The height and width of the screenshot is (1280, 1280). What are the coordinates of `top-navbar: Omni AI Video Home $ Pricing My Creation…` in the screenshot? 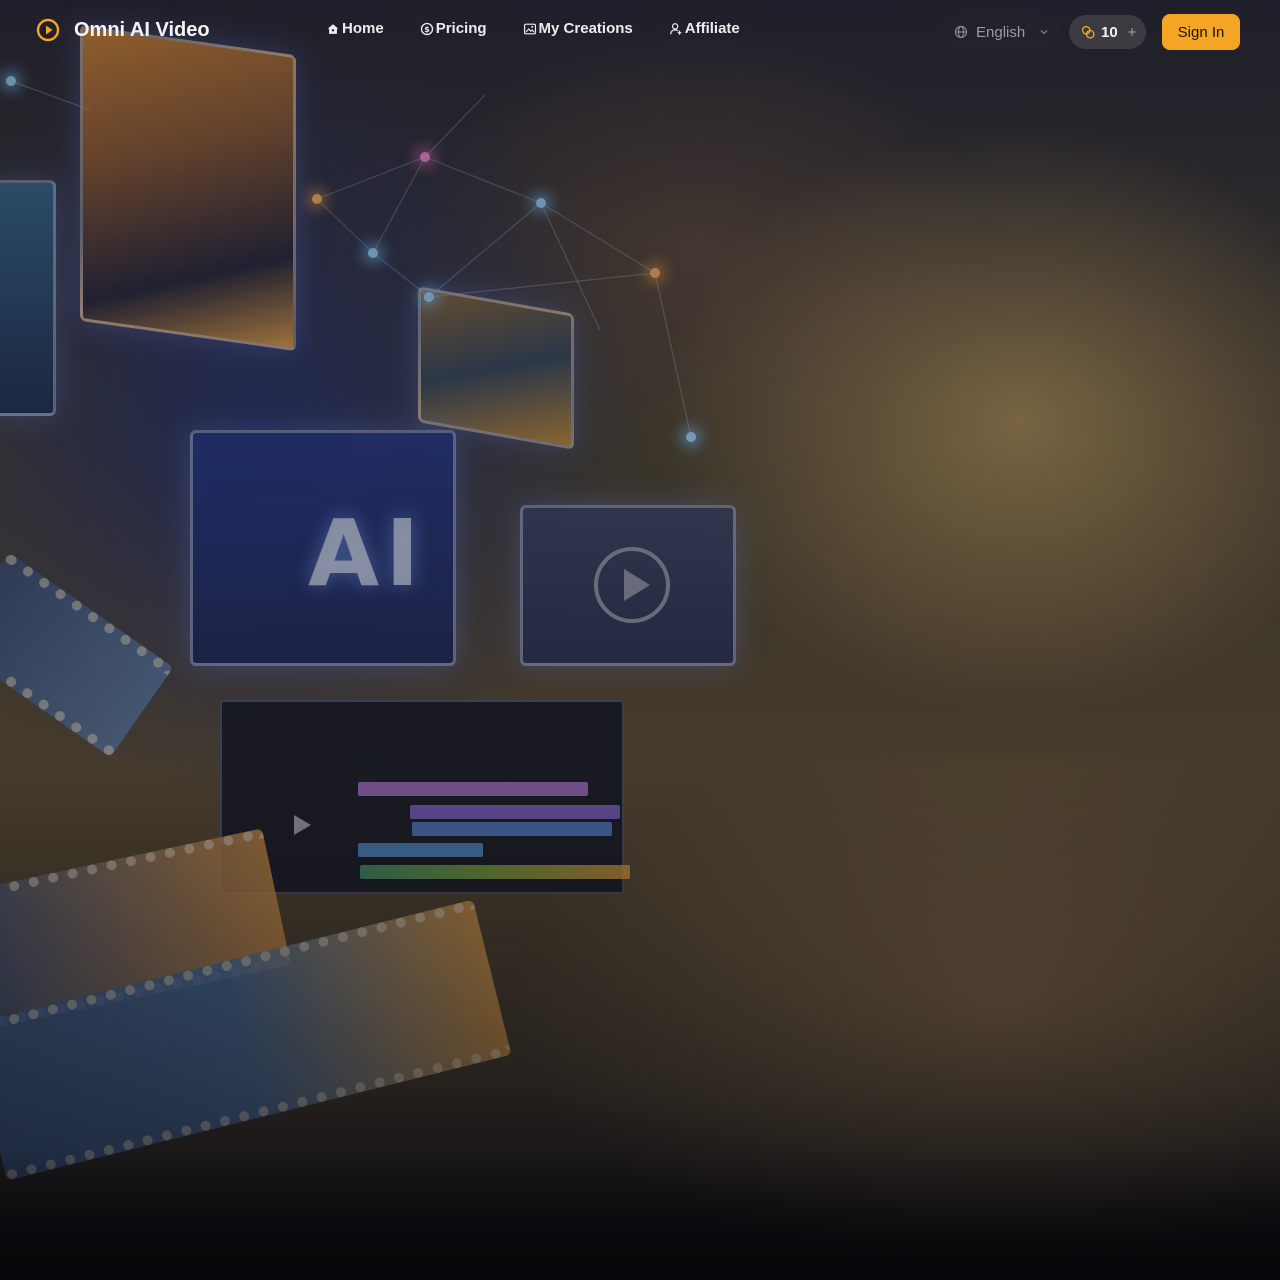 It's located at (640, 32).